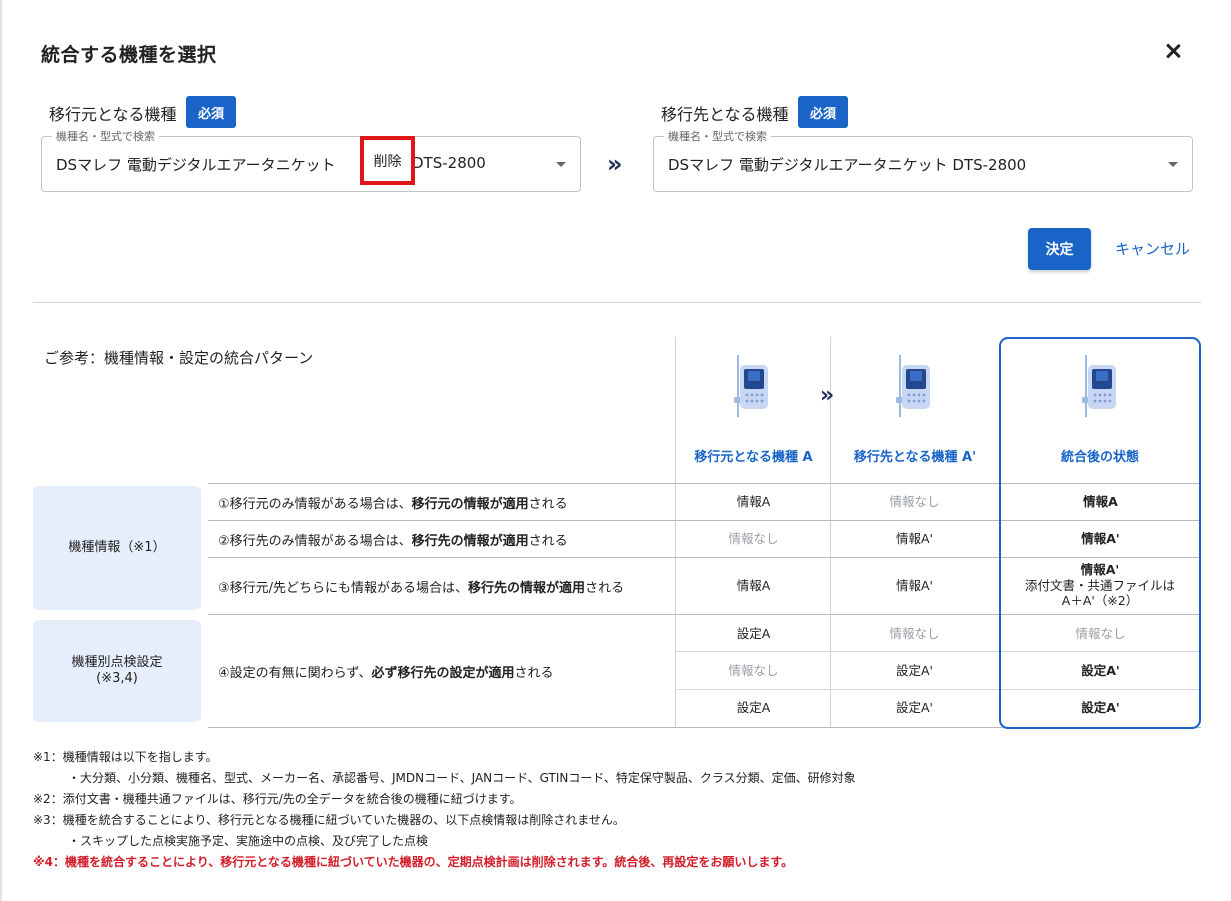 Image resolution: width=1231 pixels, height=901 pixels. I want to click on source-select-legend: 機種名・型式で検索, so click(105, 136).